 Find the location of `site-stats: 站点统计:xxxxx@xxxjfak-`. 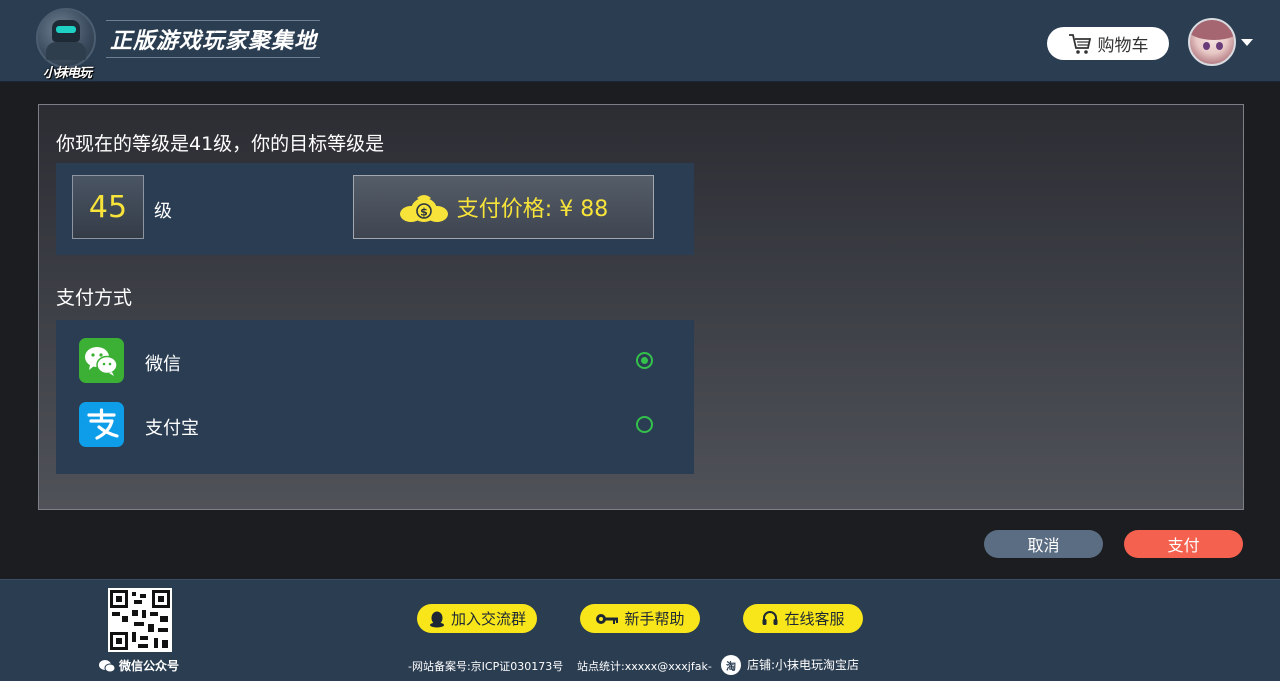

site-stats: 站点统计:xxxxx@xxxjfak- is located at coordinates (644, 666).